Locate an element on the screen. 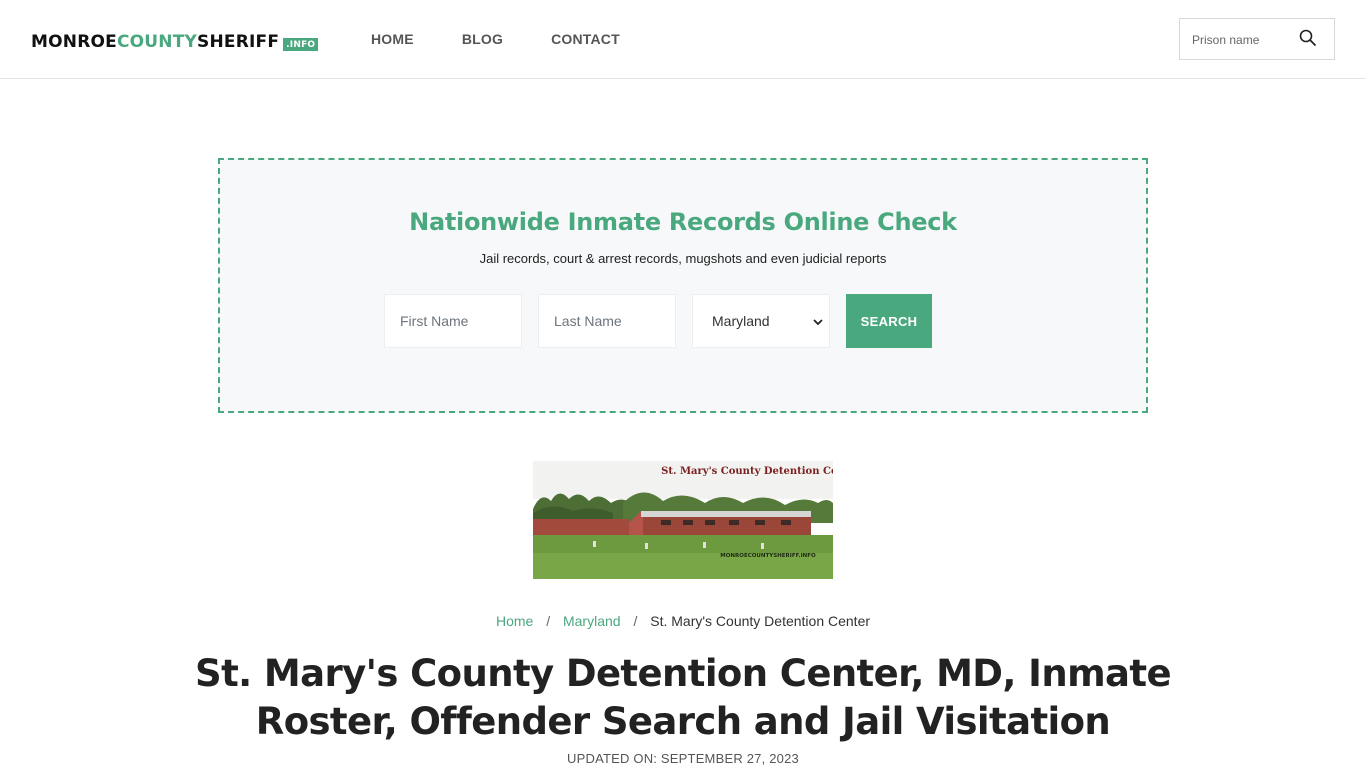 The height and width of the screenshot is (768, 1366). prison-search-input is located at coordinates (1242, 40).